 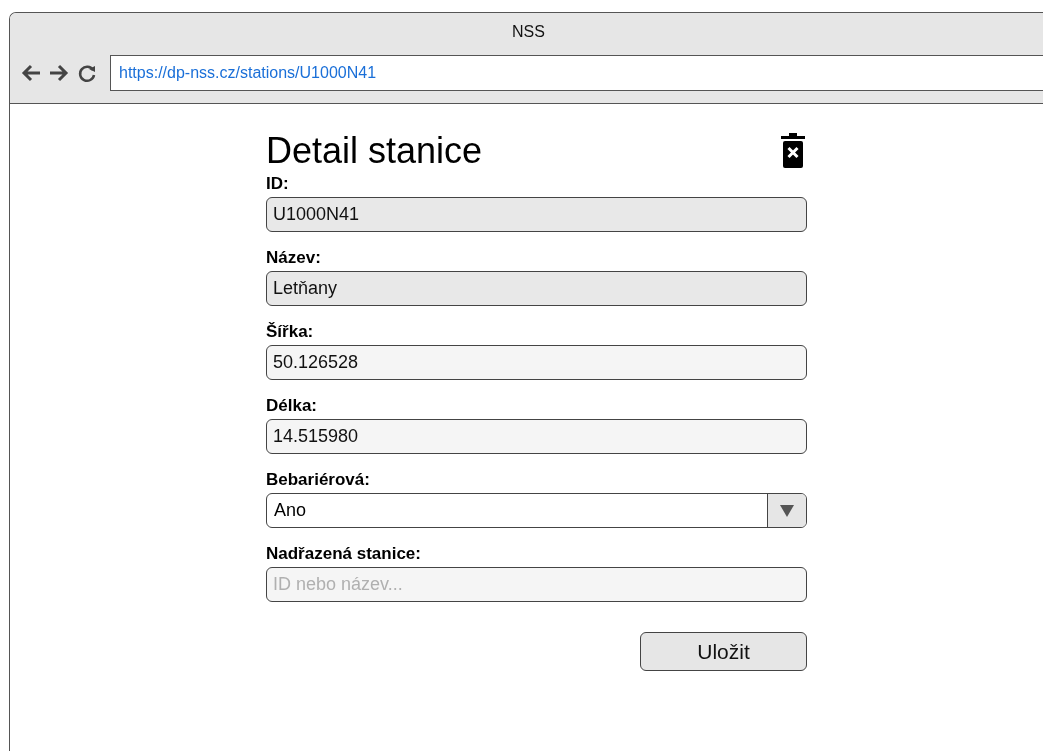 I want to click on input-field: 50.126528, so click(x=536, y=362).